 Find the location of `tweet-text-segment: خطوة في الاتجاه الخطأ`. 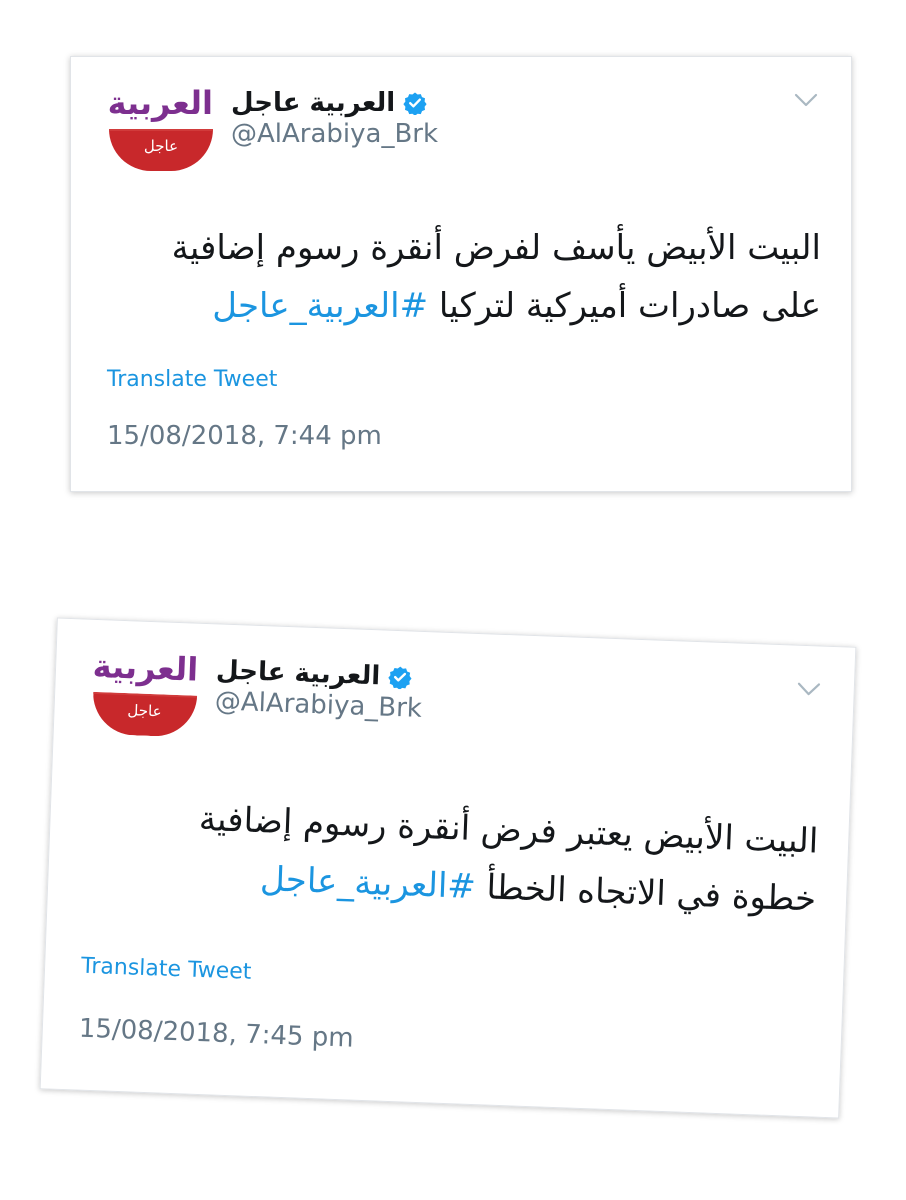

tweet-text-segment: خطوة في الاتجاه الخطأ is located at coordinates (646, 893).